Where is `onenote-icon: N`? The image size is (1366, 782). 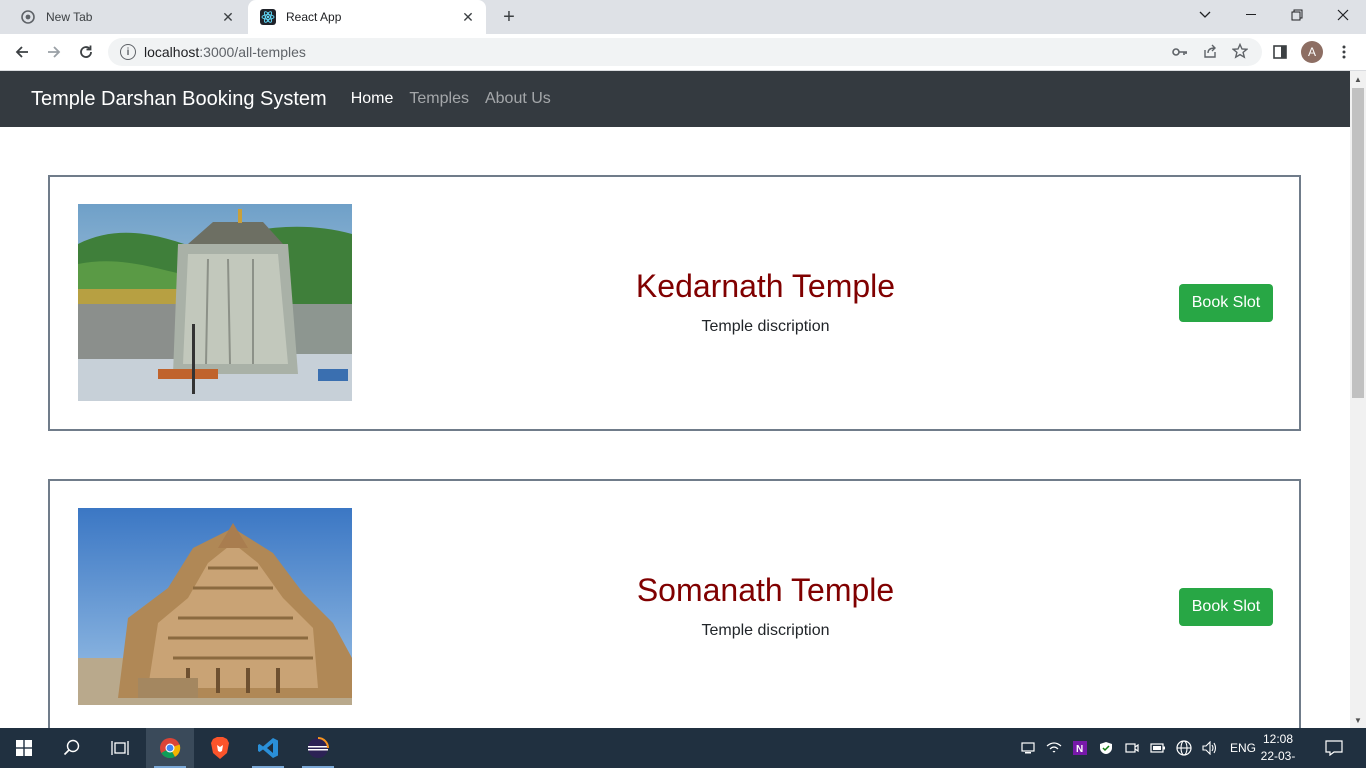 onenote-icon: N is located at coordinates (1080, 748).